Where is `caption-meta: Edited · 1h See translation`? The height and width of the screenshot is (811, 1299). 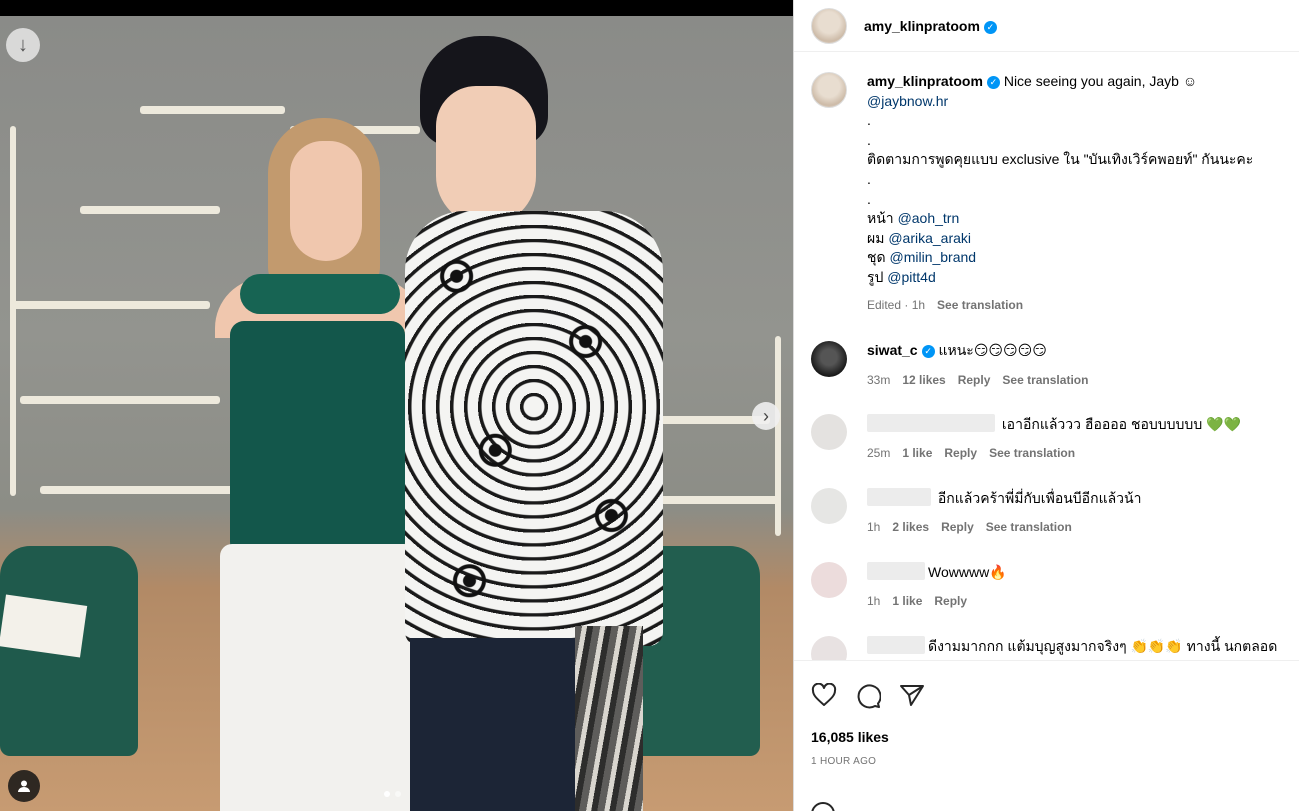 caption-meta: Edited · 1h See translation is located at coordinates (945, 305).